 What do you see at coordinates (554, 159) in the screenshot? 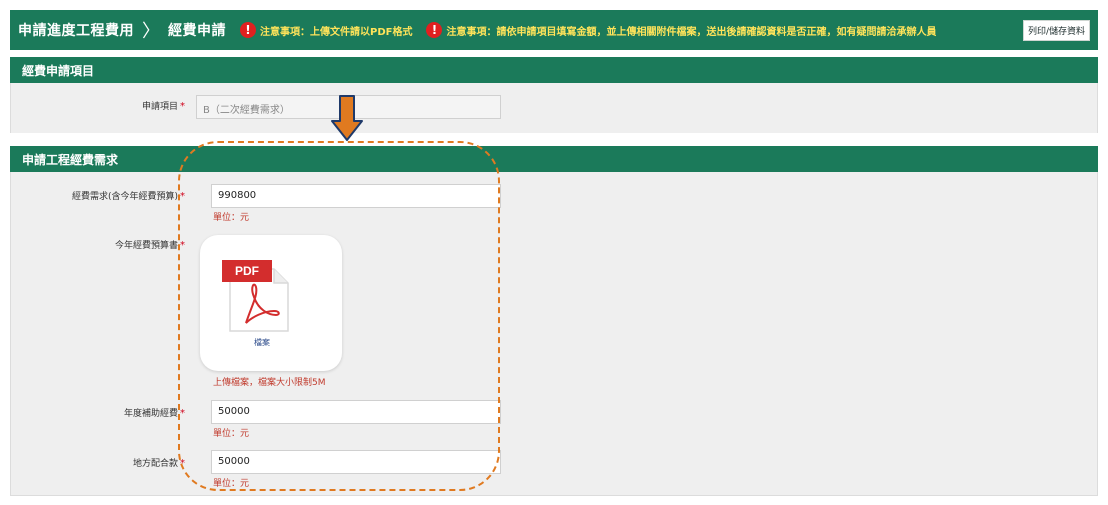
I see `section-2-header: 申請工程經費需求` at bounding box center [554, 159].